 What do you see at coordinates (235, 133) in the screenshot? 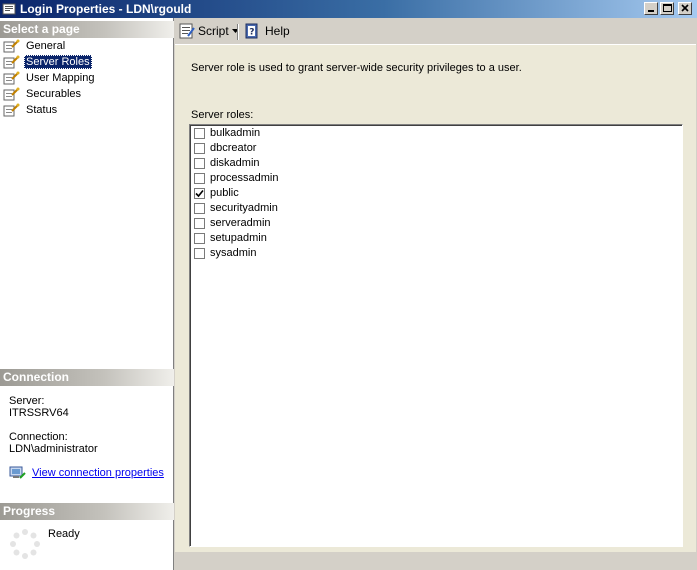
I see `role-label: bulkadmin` at bounding box center [235, 133].